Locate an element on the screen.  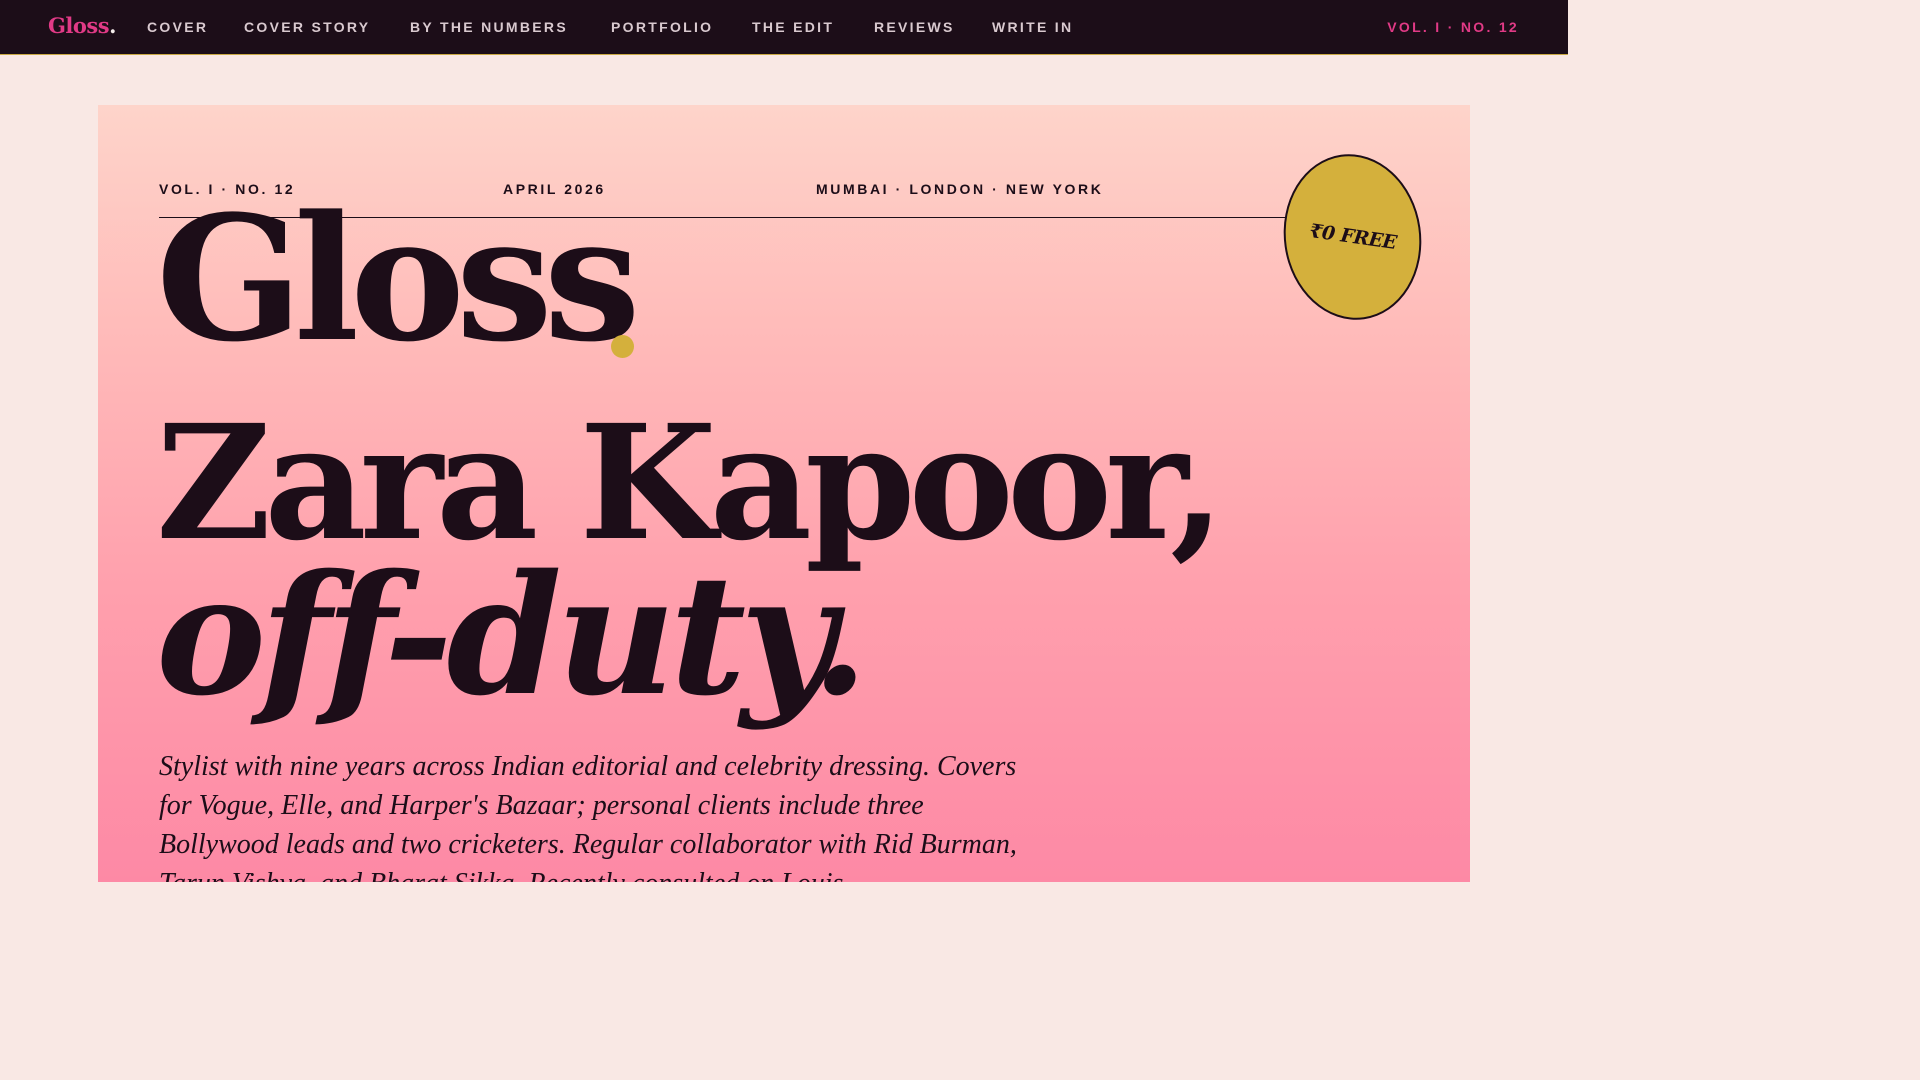
nav-link-portfolio: PORTFOLIO is located at coordinates (662, 27).